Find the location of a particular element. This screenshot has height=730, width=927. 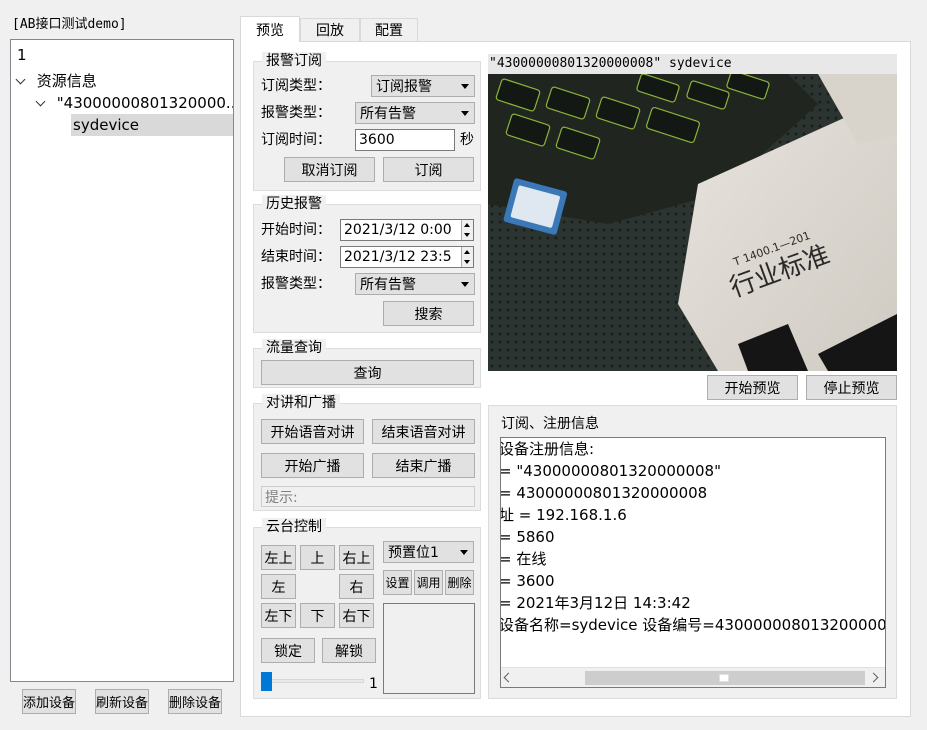

date-value: 2021/3/12 0:00 is located at coordinates (398, 230).